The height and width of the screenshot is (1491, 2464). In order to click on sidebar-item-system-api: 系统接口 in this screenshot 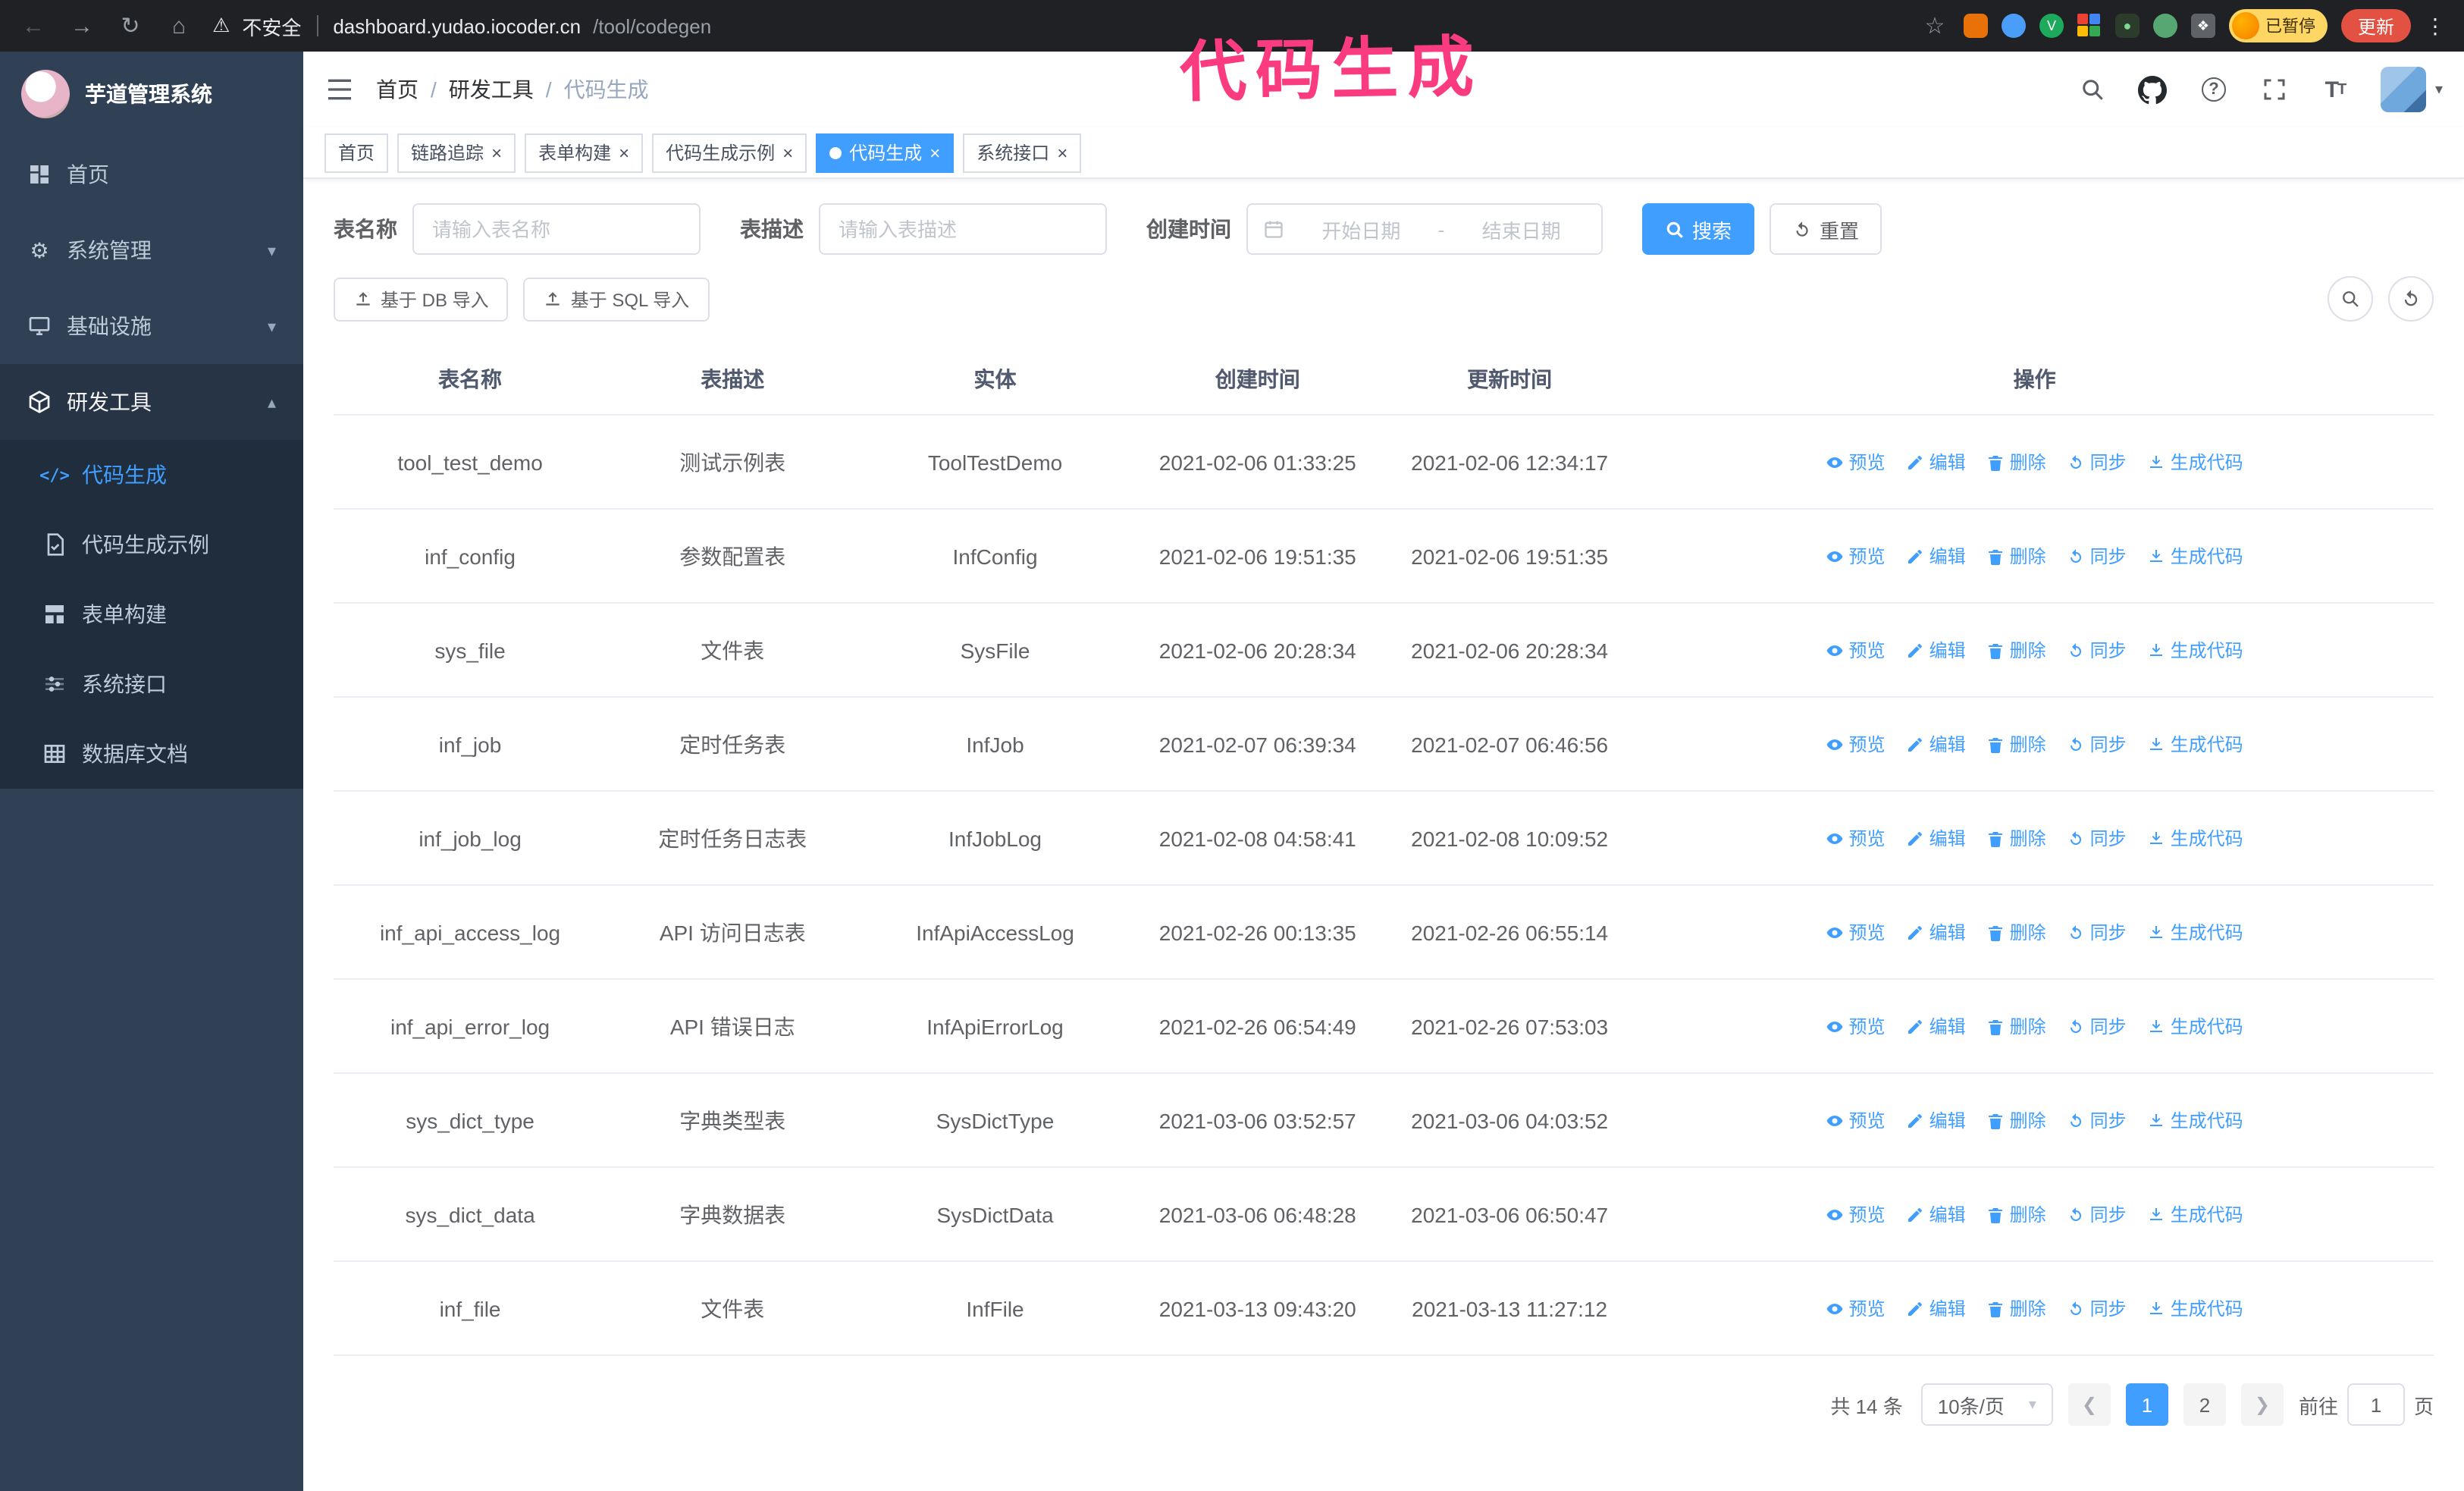, I will do `click(151, 684)`.